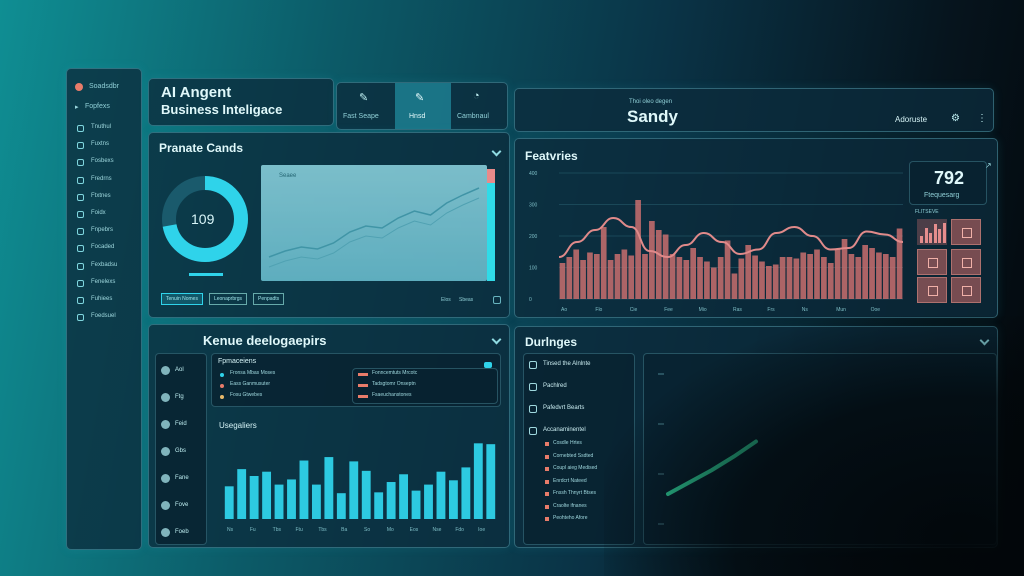 The width and height of the screenshot is (1024, 576). I want to click on app-title-line1: AI Angent, so click(196, 92).